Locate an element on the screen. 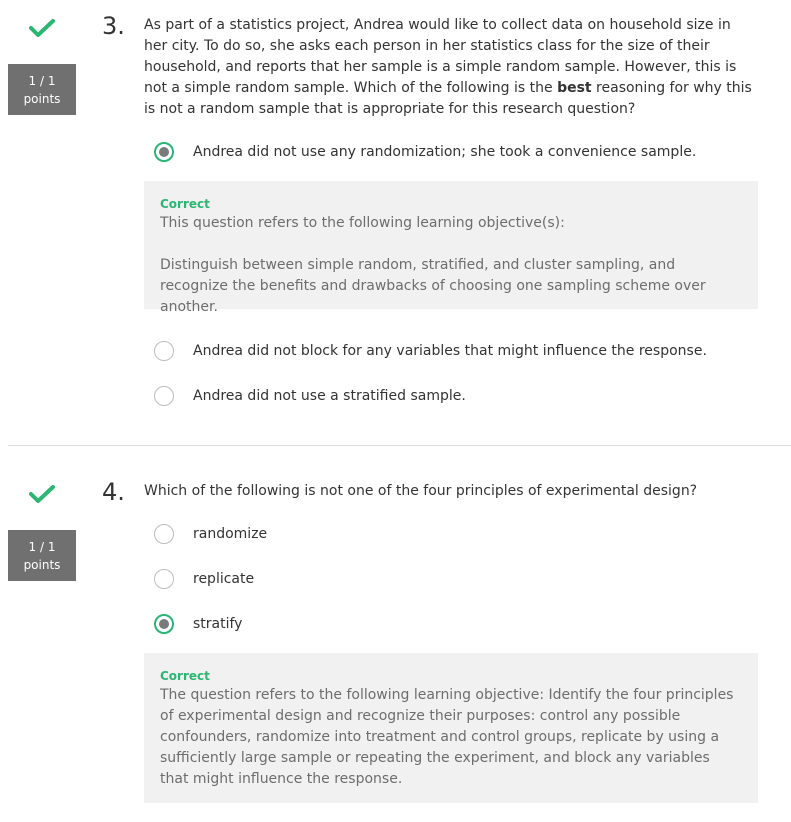 The height and width of the screenshot is (822, 791). answer-option: randomize is located at coordinates (210, 534).